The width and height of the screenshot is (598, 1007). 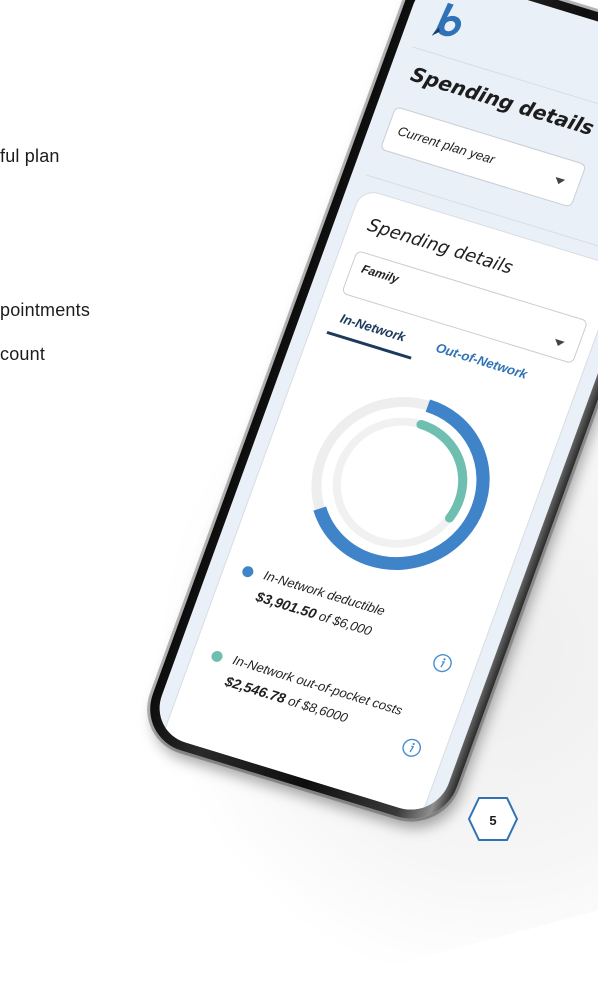 I want to click on background-text-line-2: pointments, so click(x=45, y=310).